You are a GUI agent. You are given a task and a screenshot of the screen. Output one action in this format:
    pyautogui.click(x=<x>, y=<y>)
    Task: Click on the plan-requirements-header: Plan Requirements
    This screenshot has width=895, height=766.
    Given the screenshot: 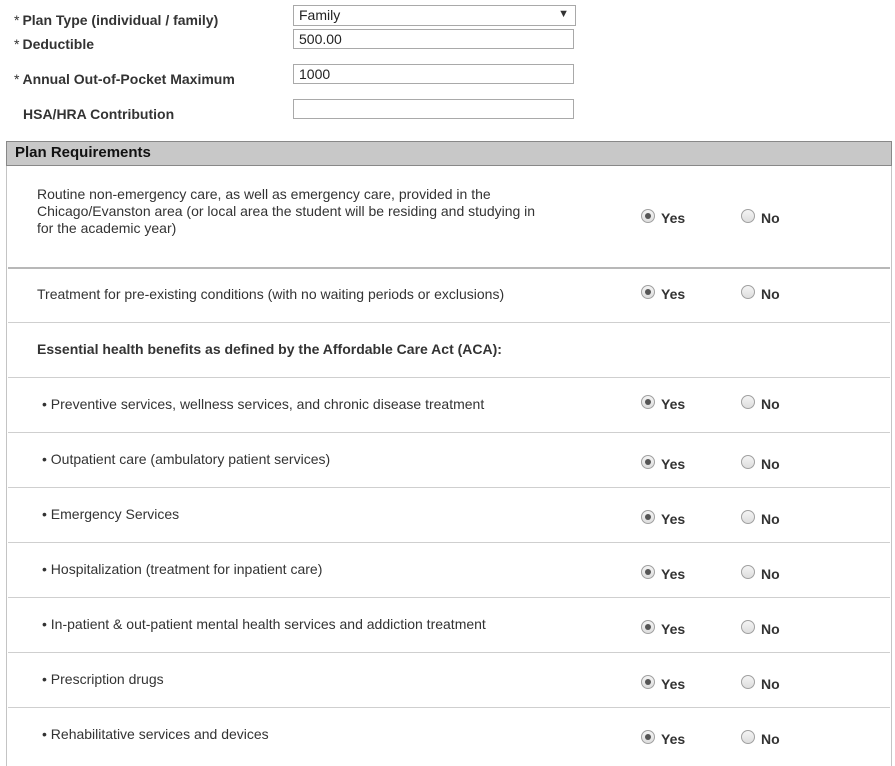 What is the action you would take?
    pyautogui.click(x=449, y=153)
    